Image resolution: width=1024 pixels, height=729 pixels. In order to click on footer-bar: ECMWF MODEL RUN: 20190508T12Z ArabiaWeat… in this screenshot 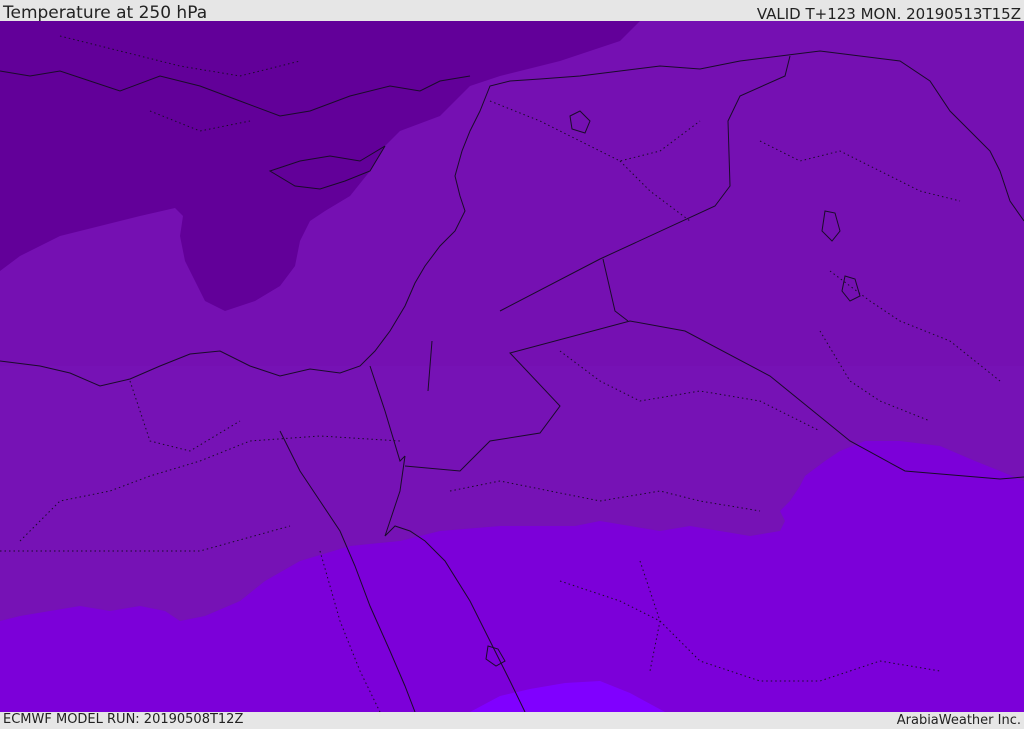, I will do `click(512, 720)`.